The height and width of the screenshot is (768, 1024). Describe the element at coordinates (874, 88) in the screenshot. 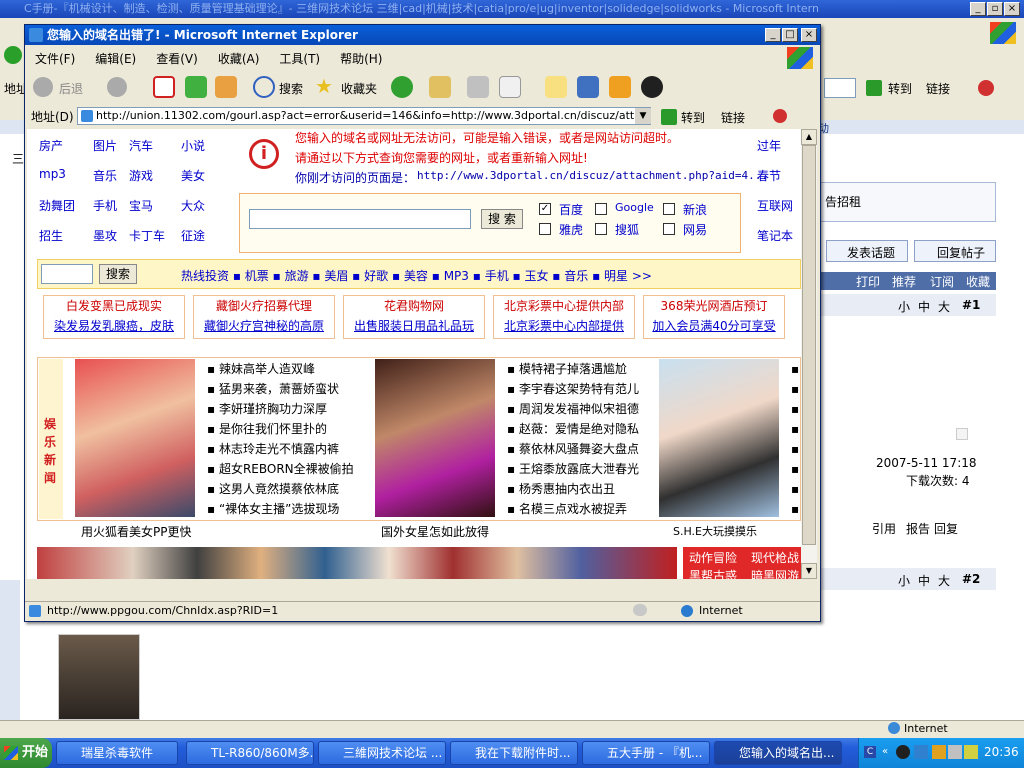

I see `bg-go-icon` at that location.